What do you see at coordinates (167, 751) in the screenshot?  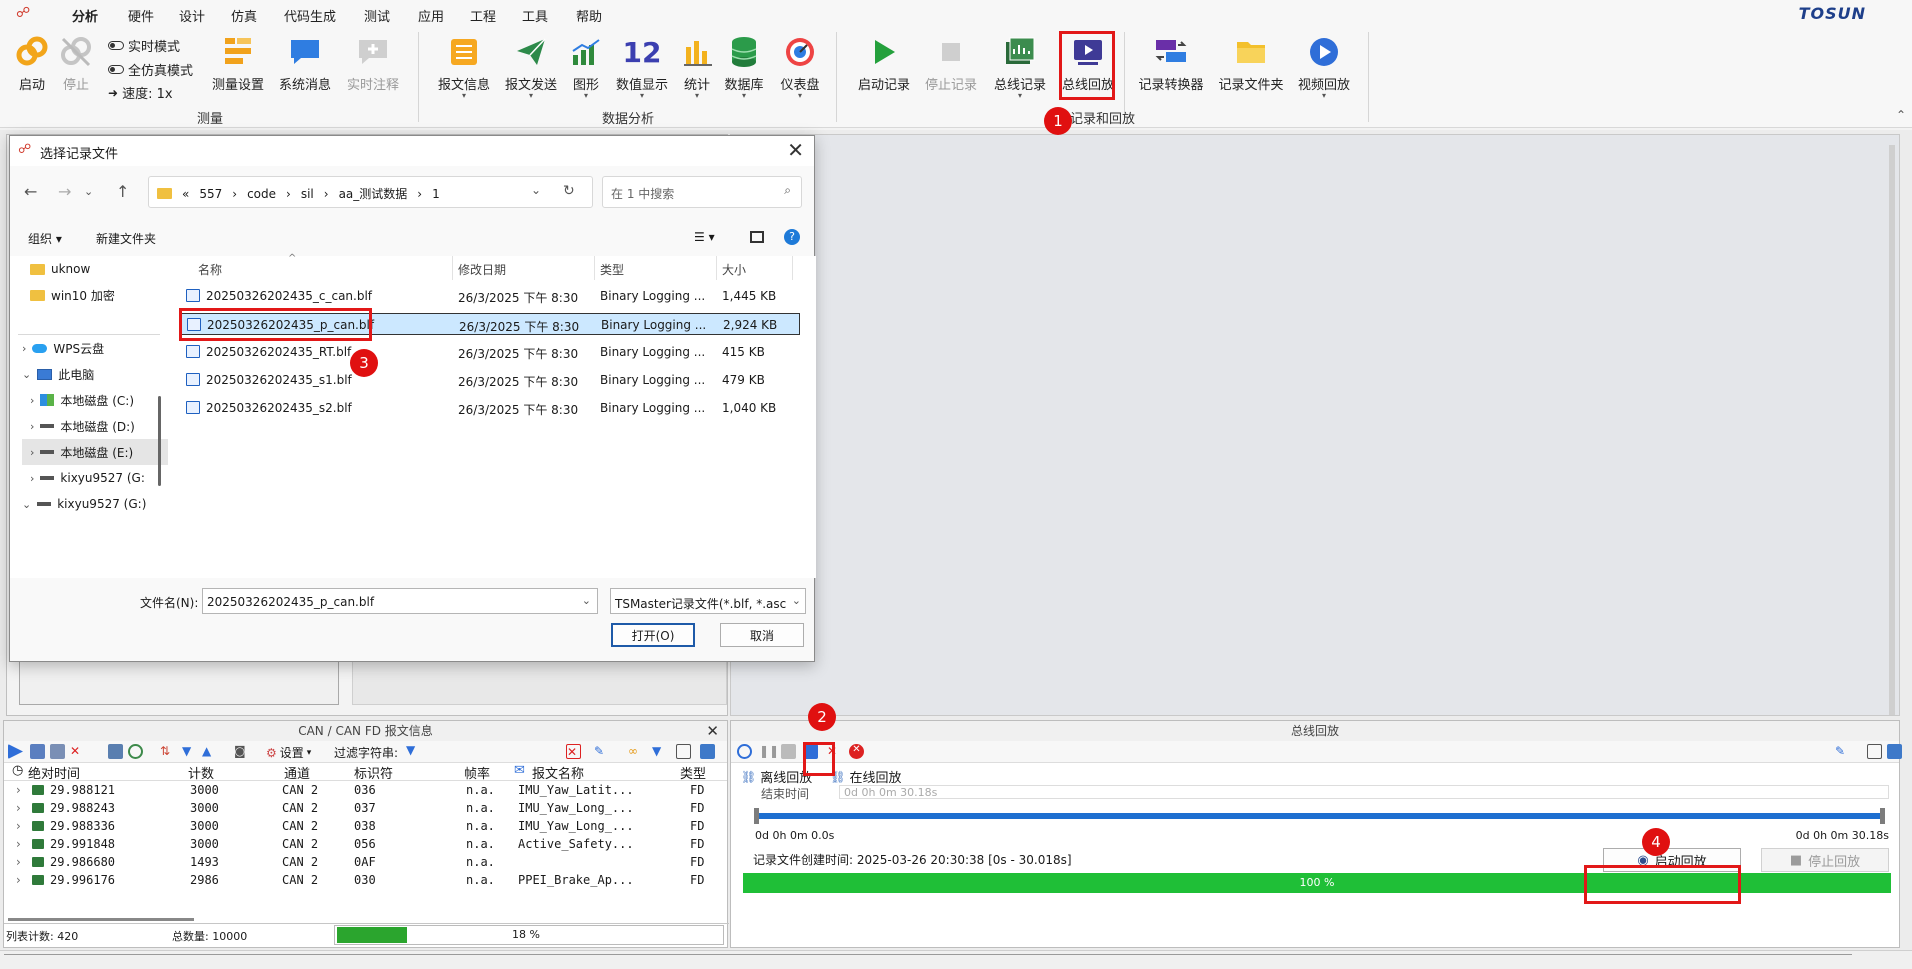 I see `sort-icon: ⇅` at bounding box center [167, 751].